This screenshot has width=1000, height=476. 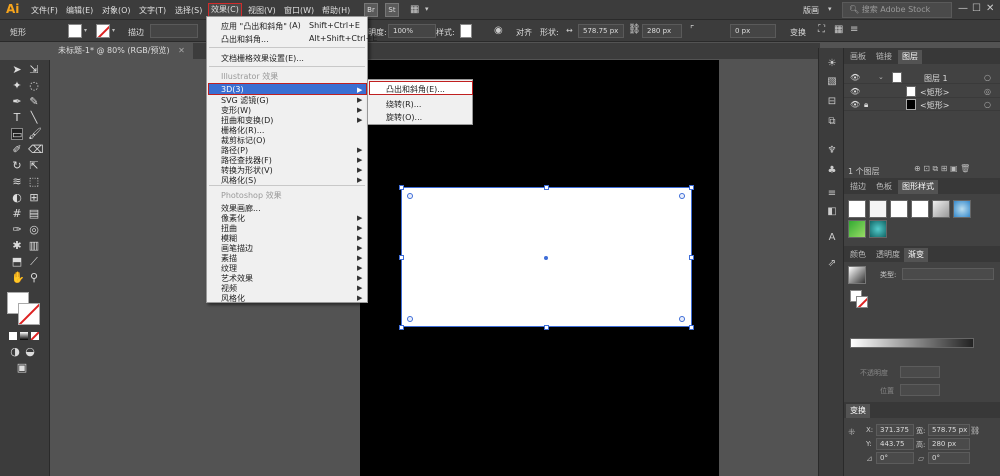 I want to click on magic-wand-icon: ✦, so click(x=17, y=86).